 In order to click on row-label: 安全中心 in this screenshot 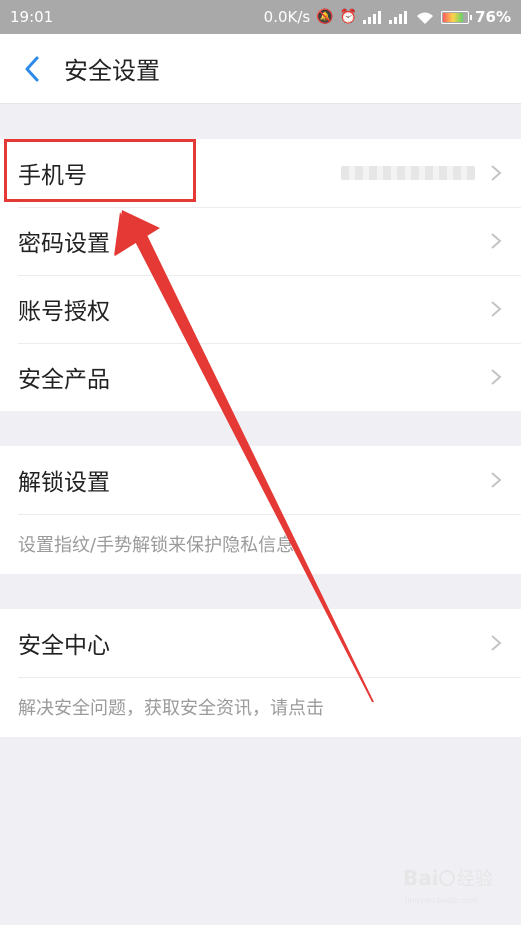, I will do `click(64, 646)`.